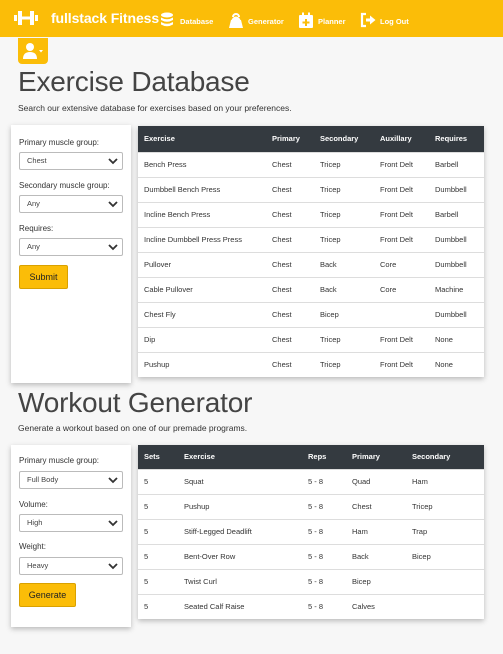 The width and height of the screenshot is (503, 654). Describe the element at coordinates (32, 546) in the screenshot. I see `weight-label: Weight:` at that location.